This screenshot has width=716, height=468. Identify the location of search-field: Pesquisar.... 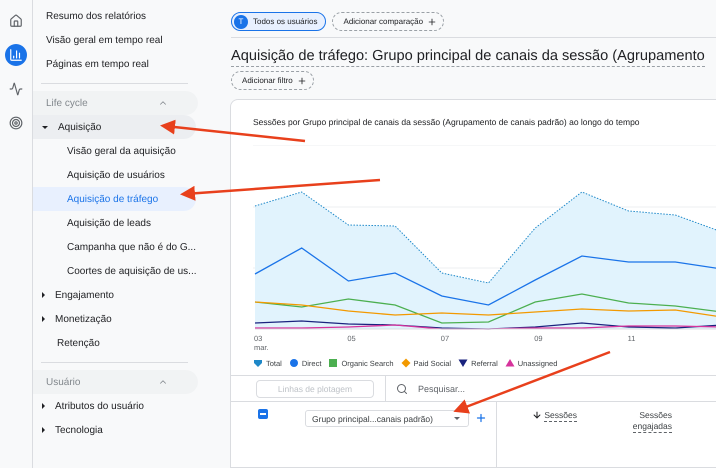
(476, 388).